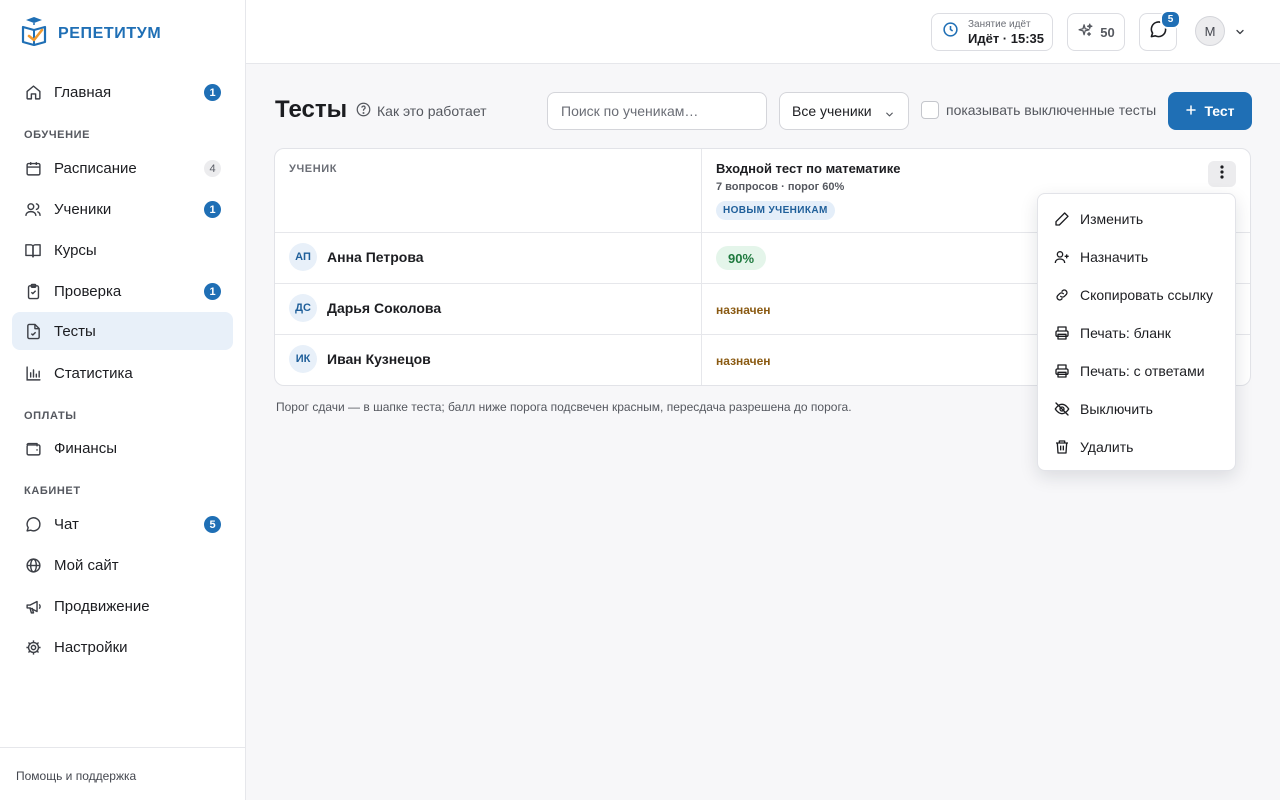 This screenshot has width=1280, height=800. Describe the element at coordinates (808, 168) in the screenshot. I see `test-title: Входной тест по математике` at that location.